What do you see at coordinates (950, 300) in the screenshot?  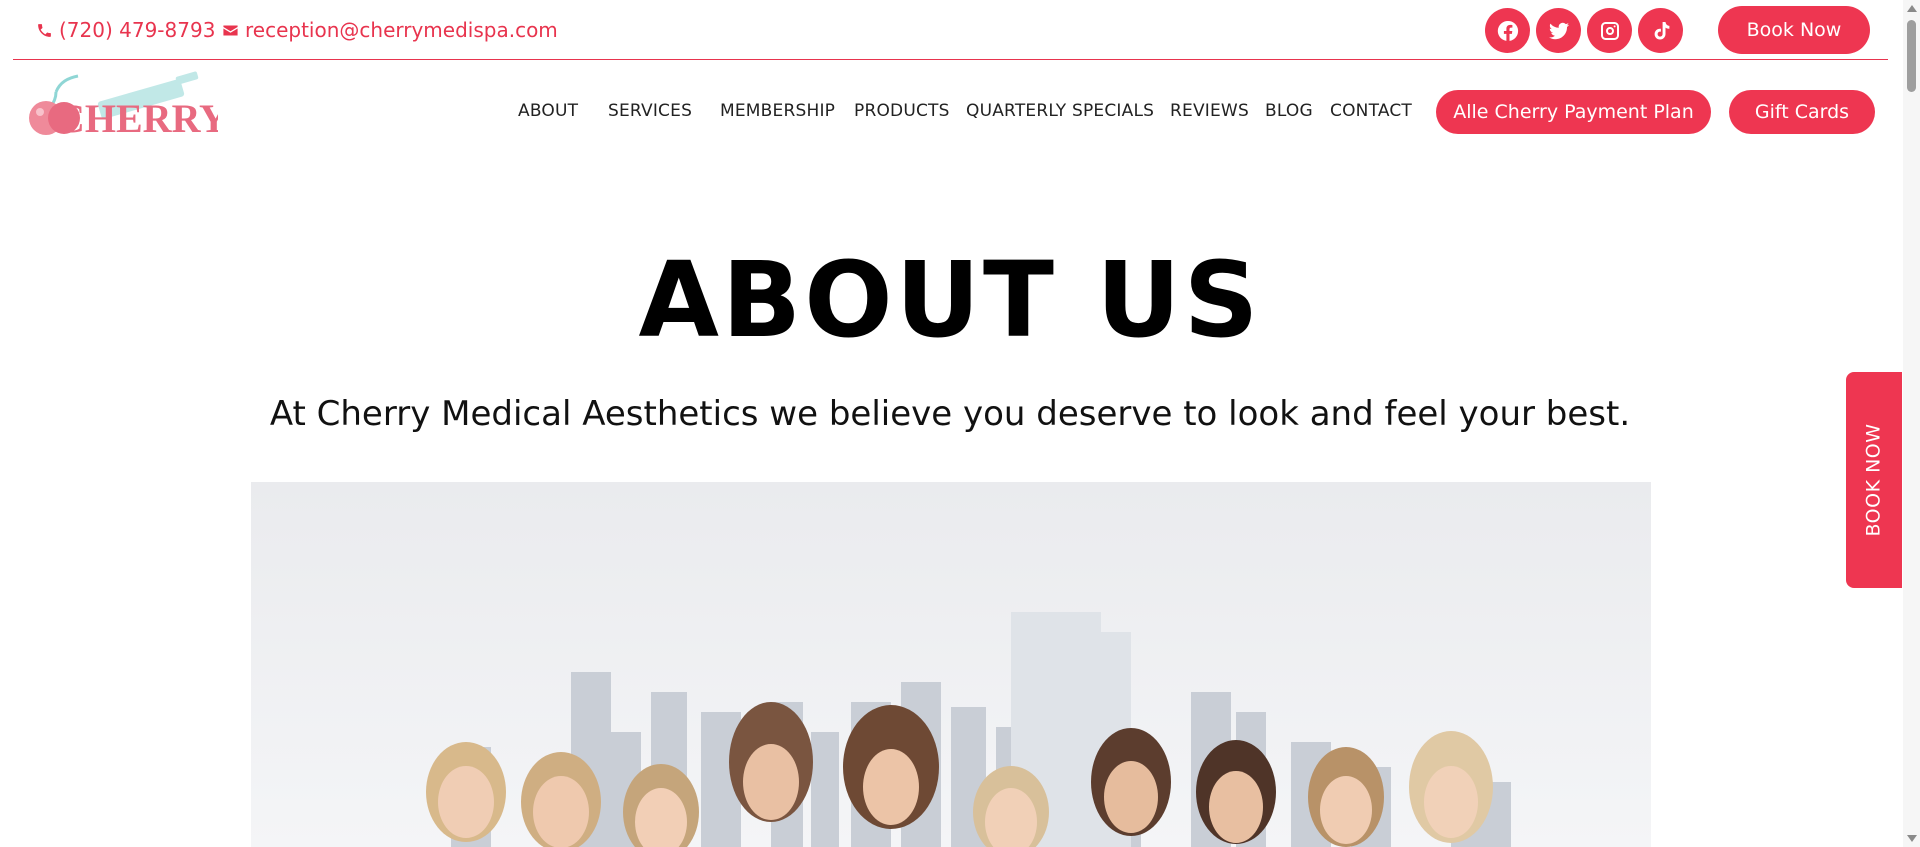 I see `page-title: ABOUT US` at bounding box center [950, 300].